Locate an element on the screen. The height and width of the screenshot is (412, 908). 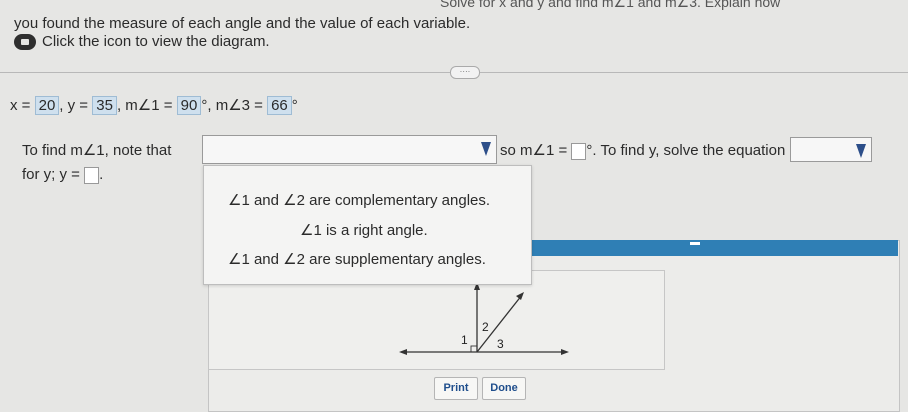
angle-diagram: 1 2 3 is located at coordinates (436, 320).